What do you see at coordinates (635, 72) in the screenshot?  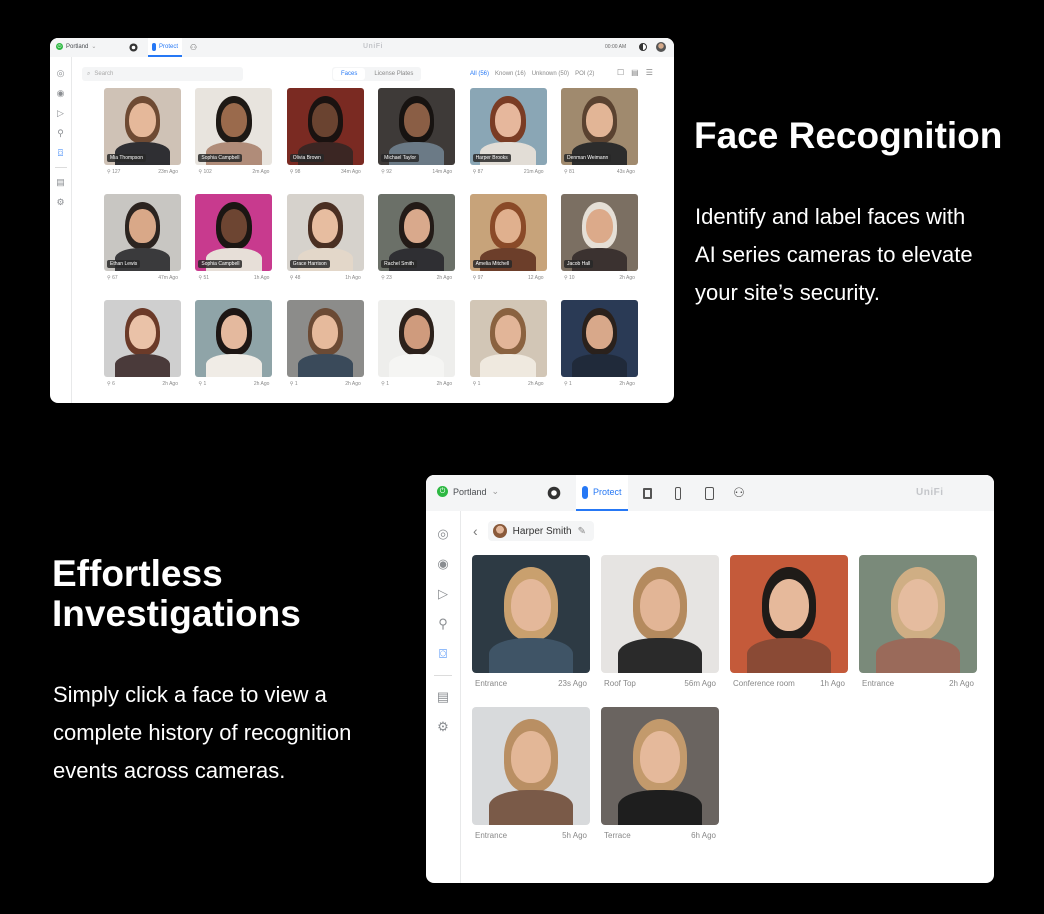 I see `list-view-icon: ▤` at bounding box center [635, 72].